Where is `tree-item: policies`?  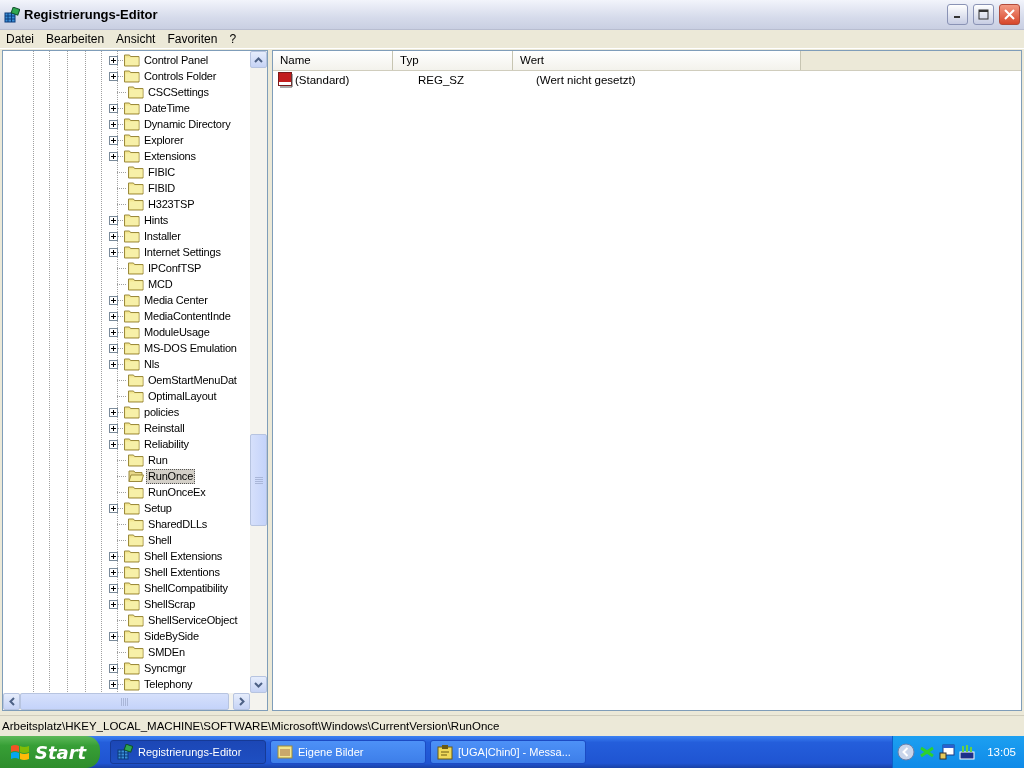 tree-item: policies is located at coordinates (162, 412).